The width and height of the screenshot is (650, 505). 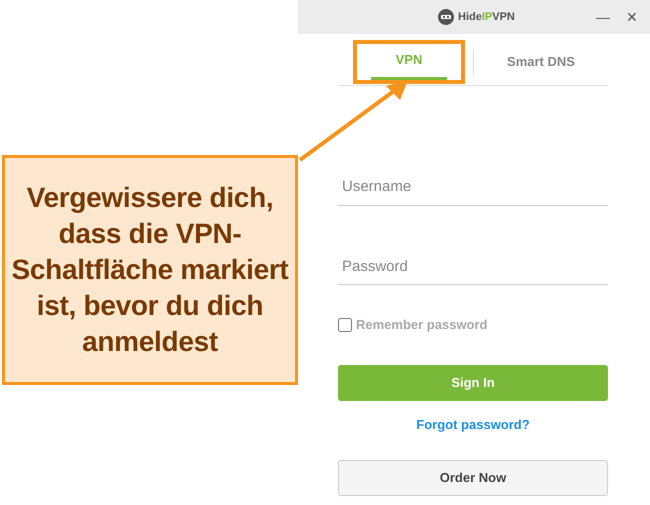 What do you see at coordinates (345, 325) in the screenshot?
I see `remember-checkbox` at bounding box center [345, 325].